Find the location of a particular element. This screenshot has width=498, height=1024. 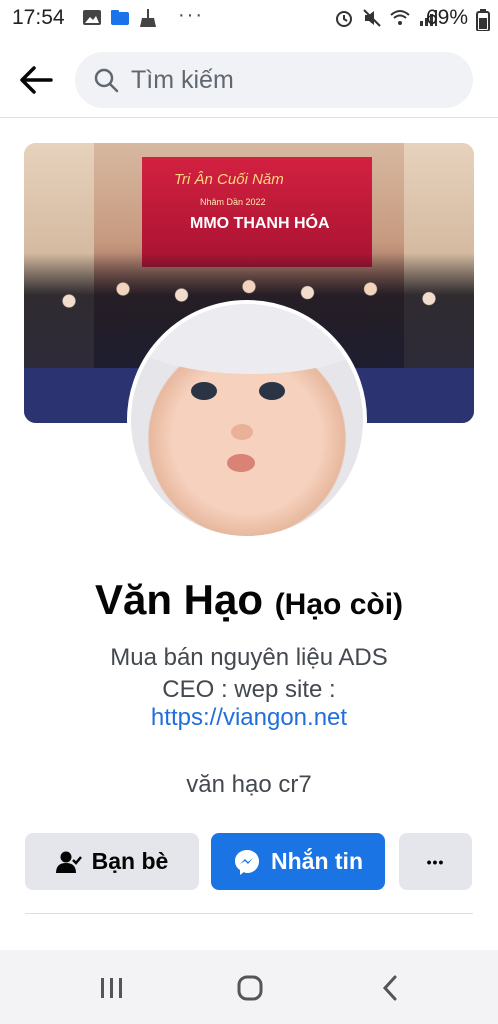

bio-line: Mua bán nguyên liệu ADS is located at coordinates (249, 657).